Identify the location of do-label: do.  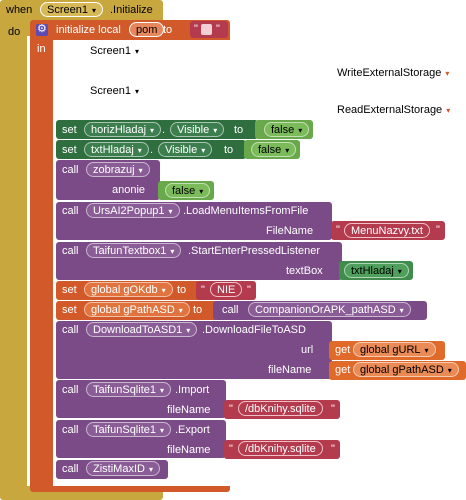
(14, 32).